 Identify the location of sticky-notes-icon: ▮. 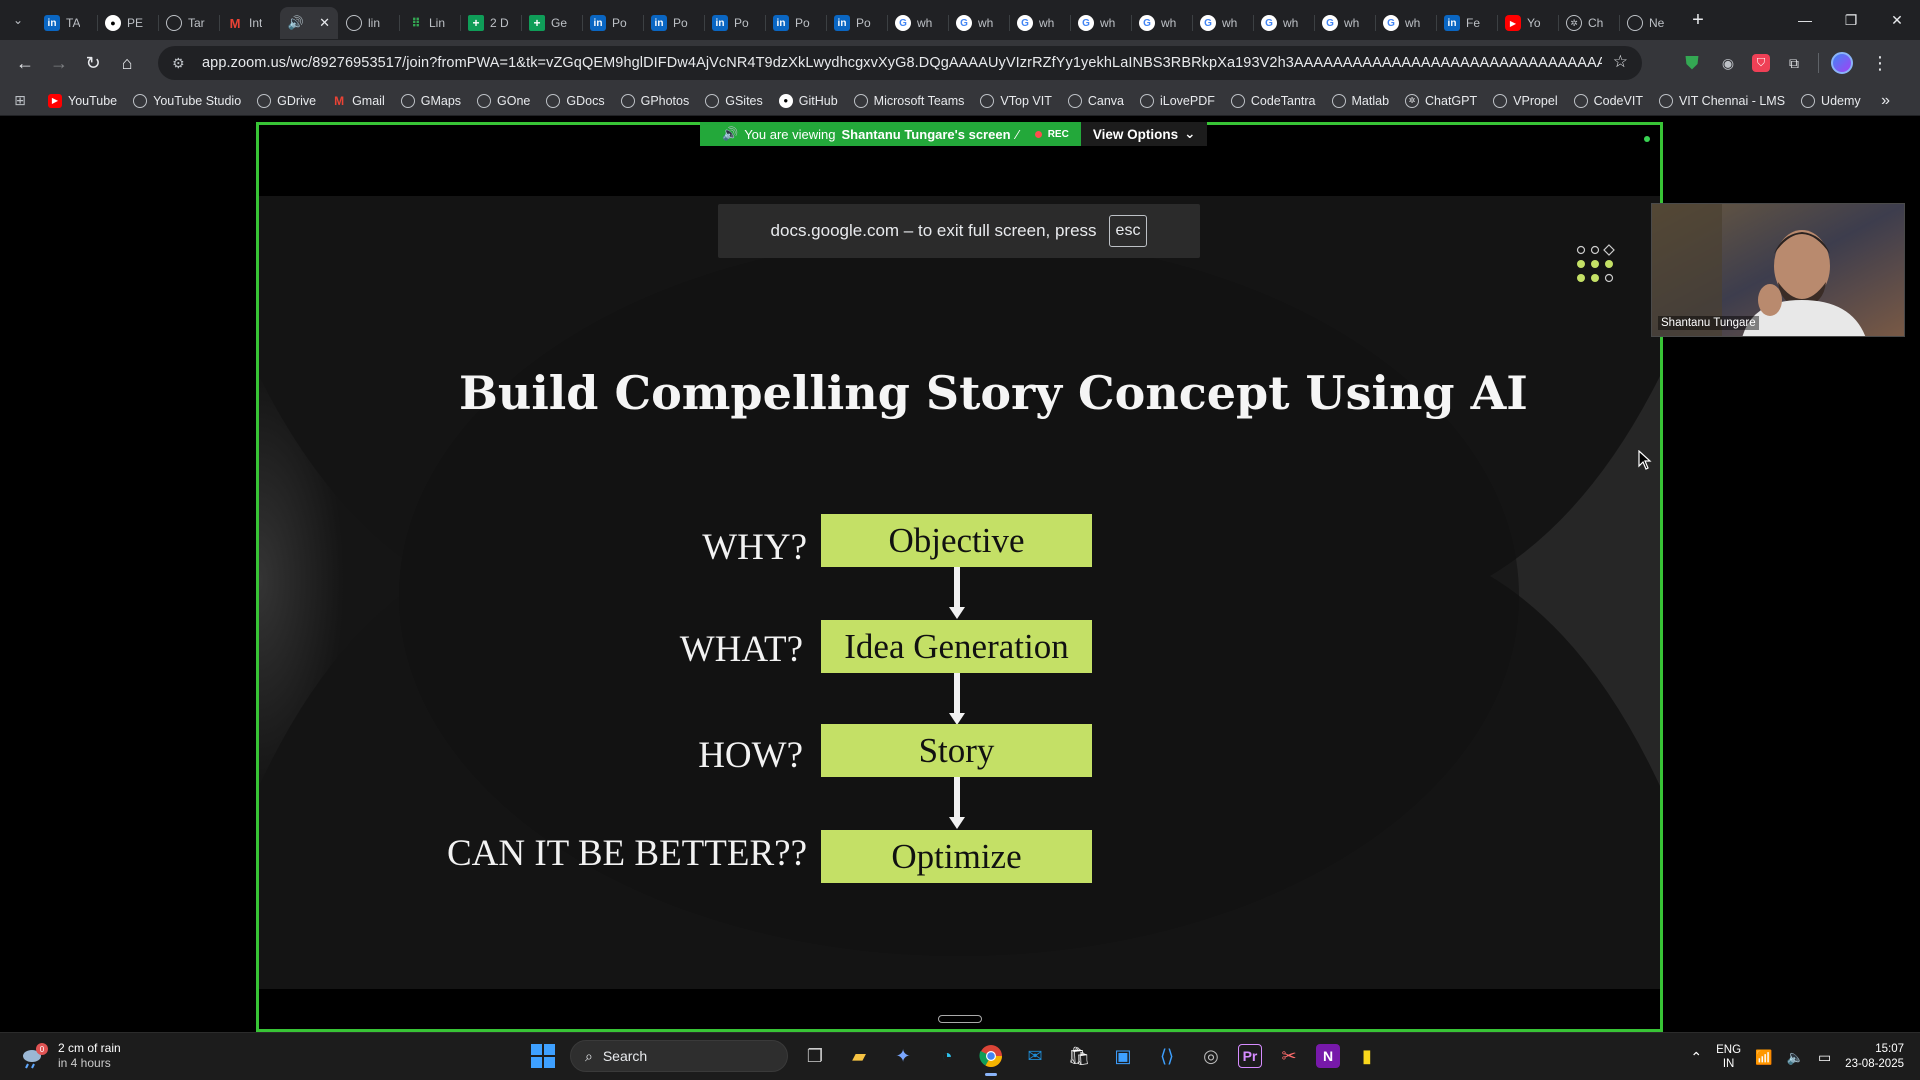
(1367, 1056).